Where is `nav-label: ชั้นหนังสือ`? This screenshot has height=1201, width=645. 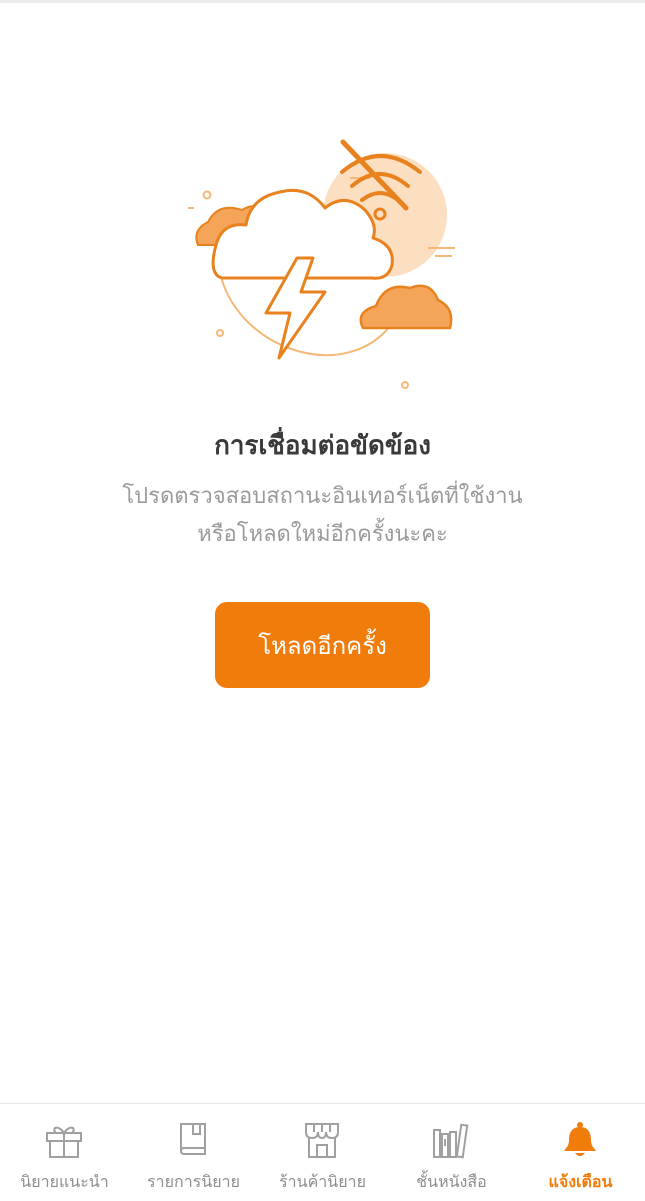
nav-label: ชั้นหนังสือ is located at coordinates (451, 1181).